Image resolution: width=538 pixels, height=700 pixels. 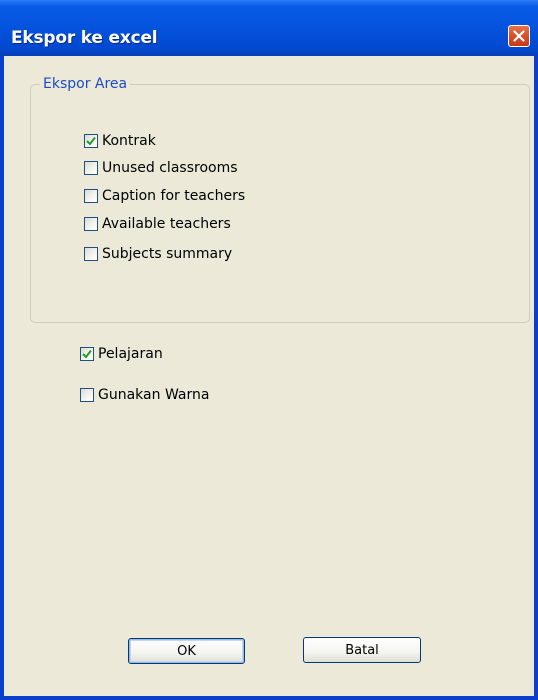 I want to click on ok-button: OK, so click(x=186, y=651).